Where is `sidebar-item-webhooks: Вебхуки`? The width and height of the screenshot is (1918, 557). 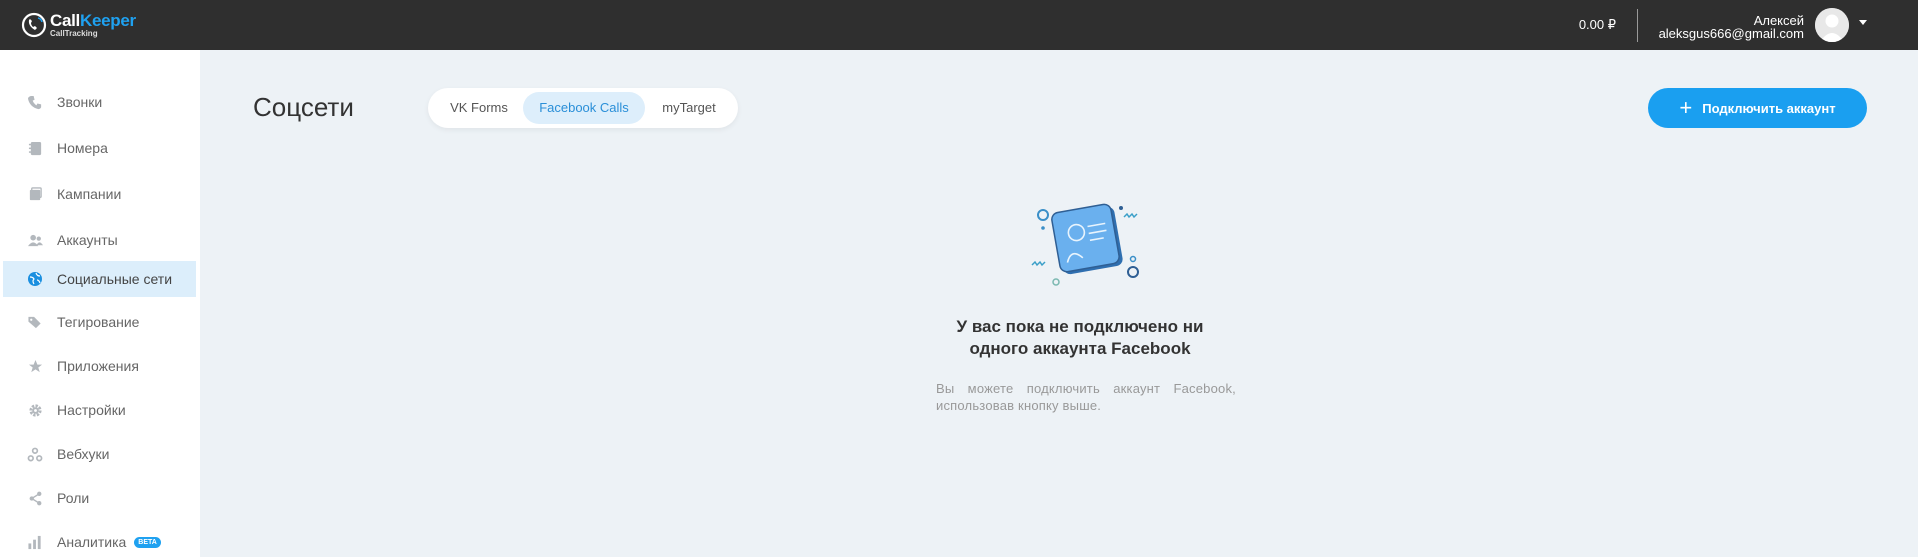
sidebar-item-webhooks: Вебхуки is located at coordinates (99, 454).